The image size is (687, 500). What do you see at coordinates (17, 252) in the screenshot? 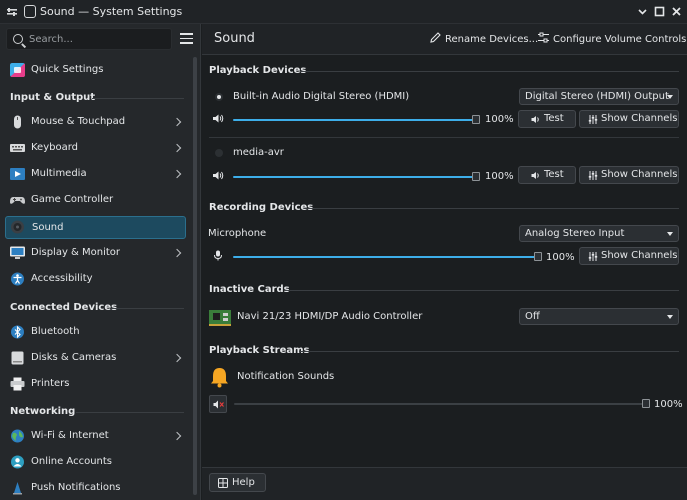
I see `monitor-icon` at bounding box center [17, 252].